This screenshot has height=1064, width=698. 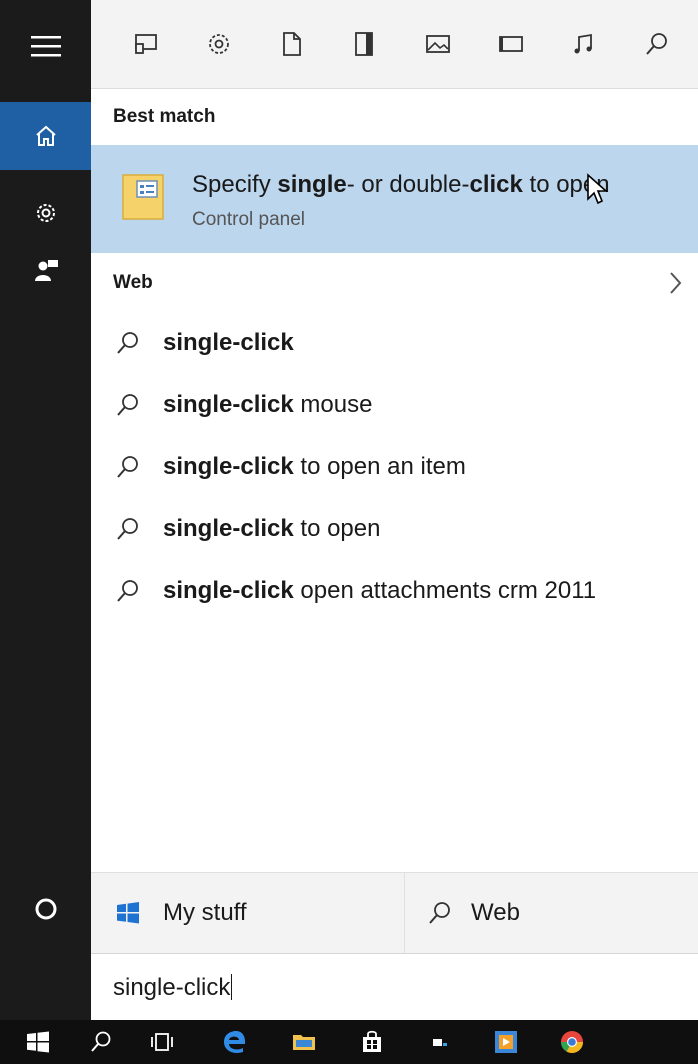 I want to click on feedback-icon, so click(x=46, y=270).